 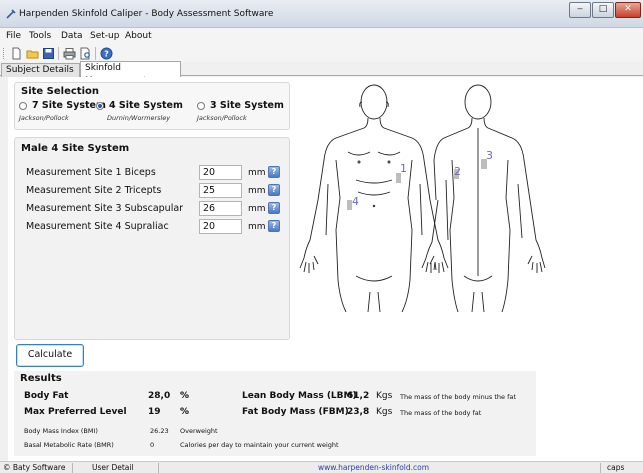 What do you see at coordinates (373, 467) in the screenshot?
I see `status-website-link: www.harpenden-skinfold.com` at bounding box center [373, 467].